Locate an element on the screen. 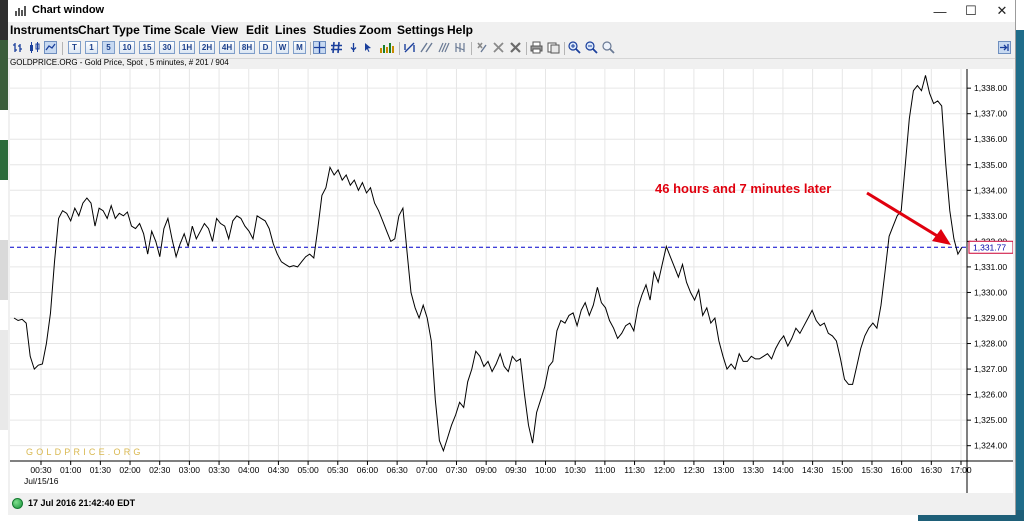 This screenshot has width=1024, height=521. zoom-in-icon is located at coordinates (574, 47).